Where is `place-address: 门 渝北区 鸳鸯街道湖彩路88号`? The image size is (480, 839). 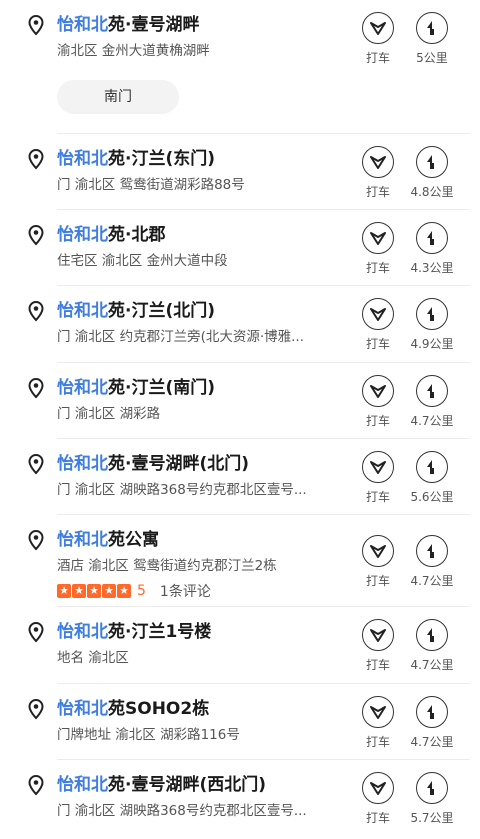
place-address: 门 渝北区 鸳鸯街道湖彩路88号 is located at coordinates (151, 185).